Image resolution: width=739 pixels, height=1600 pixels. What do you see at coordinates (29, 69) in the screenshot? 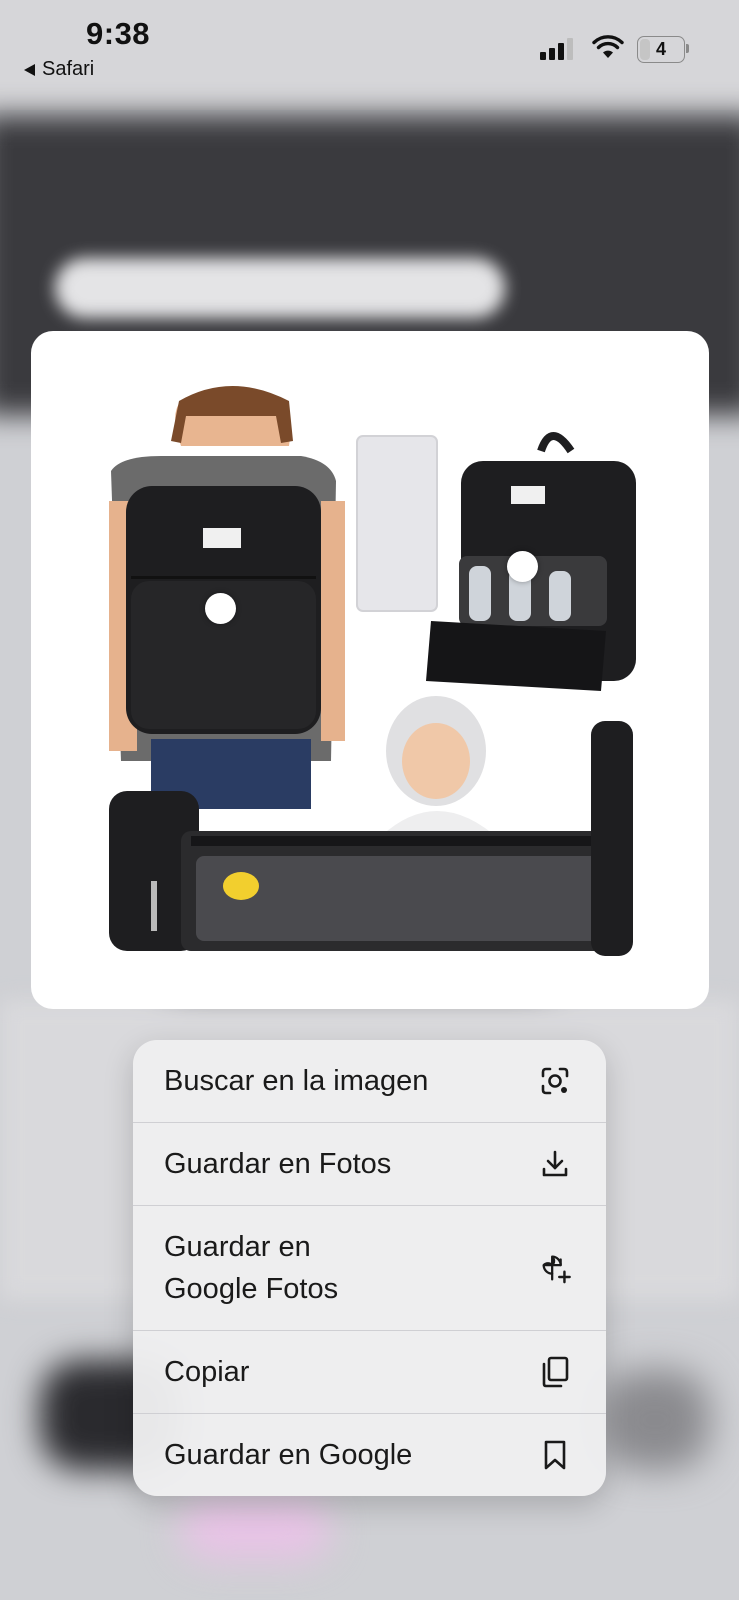
I see `back-arrow-icon` at bounding box center [29, 69].